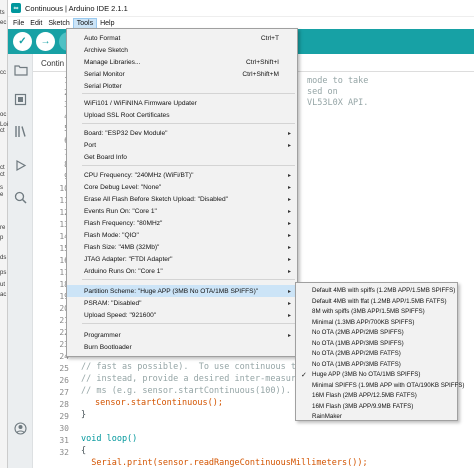 The height and width of the screenshot is (468, 474). I want to click on tools-item-manage-libraries: Manage Libraries... Ctrl+Shift+I, so click(182, 62).